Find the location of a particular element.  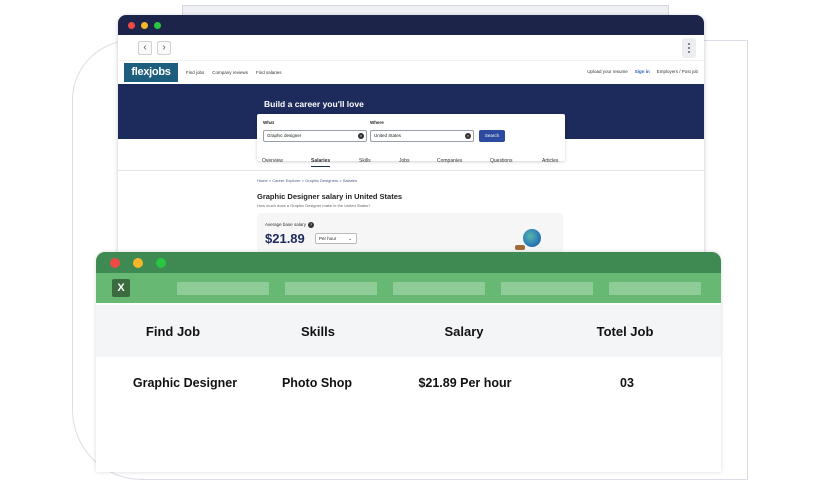

what-input-value: Graphic designer is located at coordinates (284, 135).